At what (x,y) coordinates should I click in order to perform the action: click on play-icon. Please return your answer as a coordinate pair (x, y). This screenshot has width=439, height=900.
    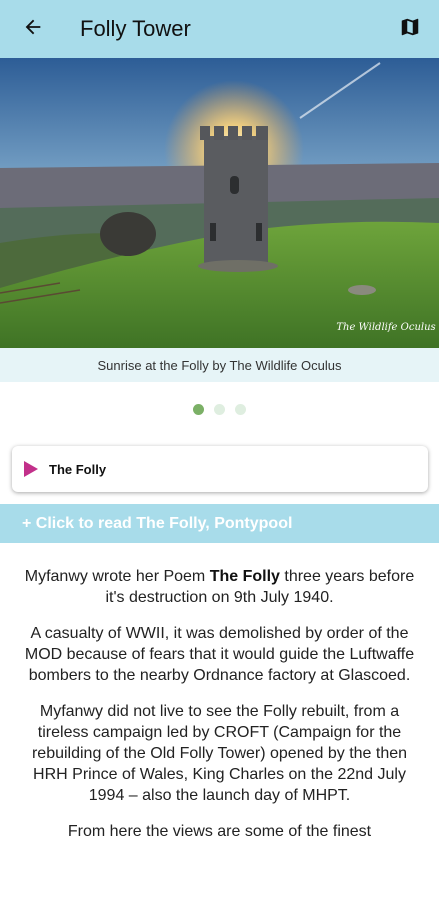
    Looking at the image, I should click on (31, 469).